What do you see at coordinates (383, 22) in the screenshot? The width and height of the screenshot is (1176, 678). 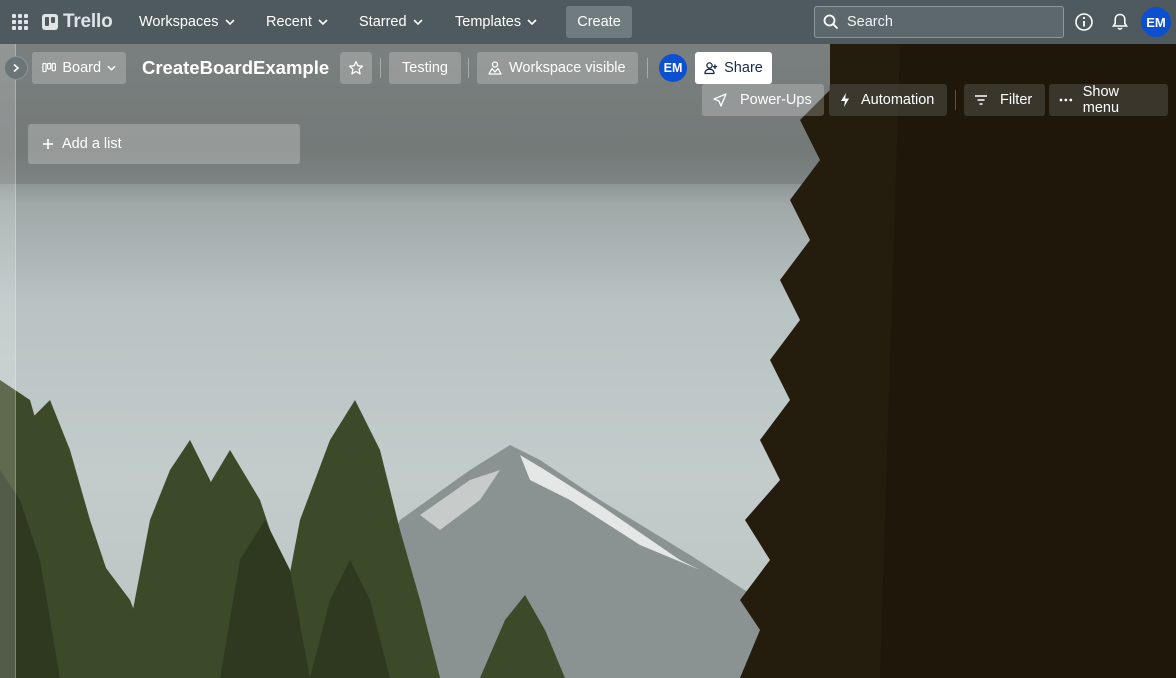 I see `starred-menu-label: Starred` at bounding box center [383, 22].